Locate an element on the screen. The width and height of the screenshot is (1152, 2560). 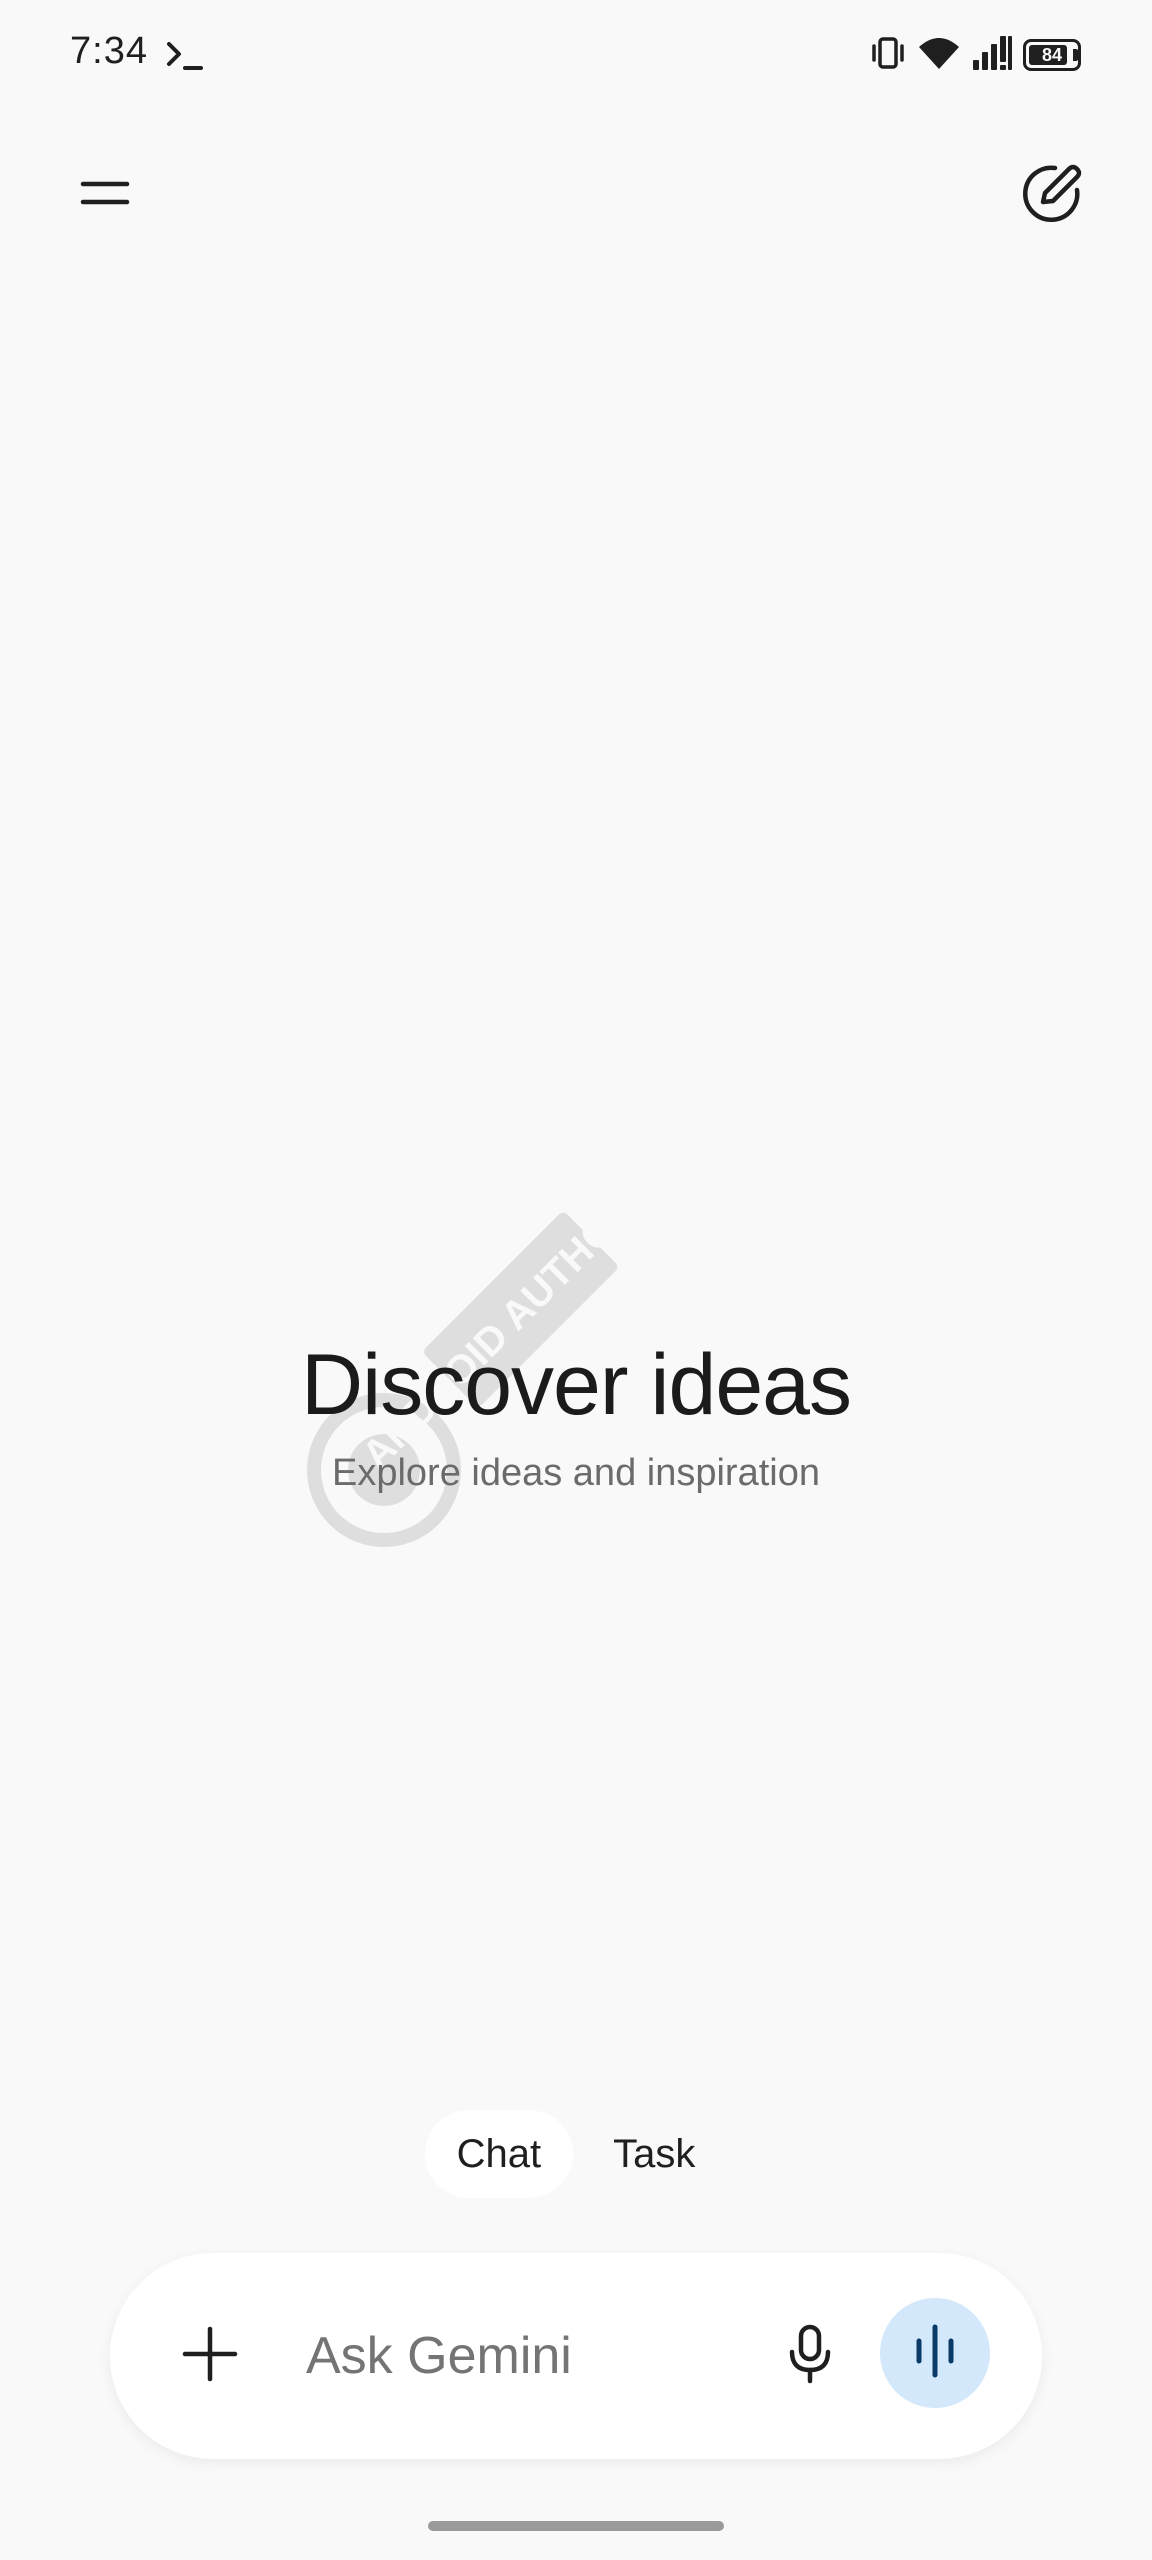
microphone-icon is located at coordinates (810, 2356).